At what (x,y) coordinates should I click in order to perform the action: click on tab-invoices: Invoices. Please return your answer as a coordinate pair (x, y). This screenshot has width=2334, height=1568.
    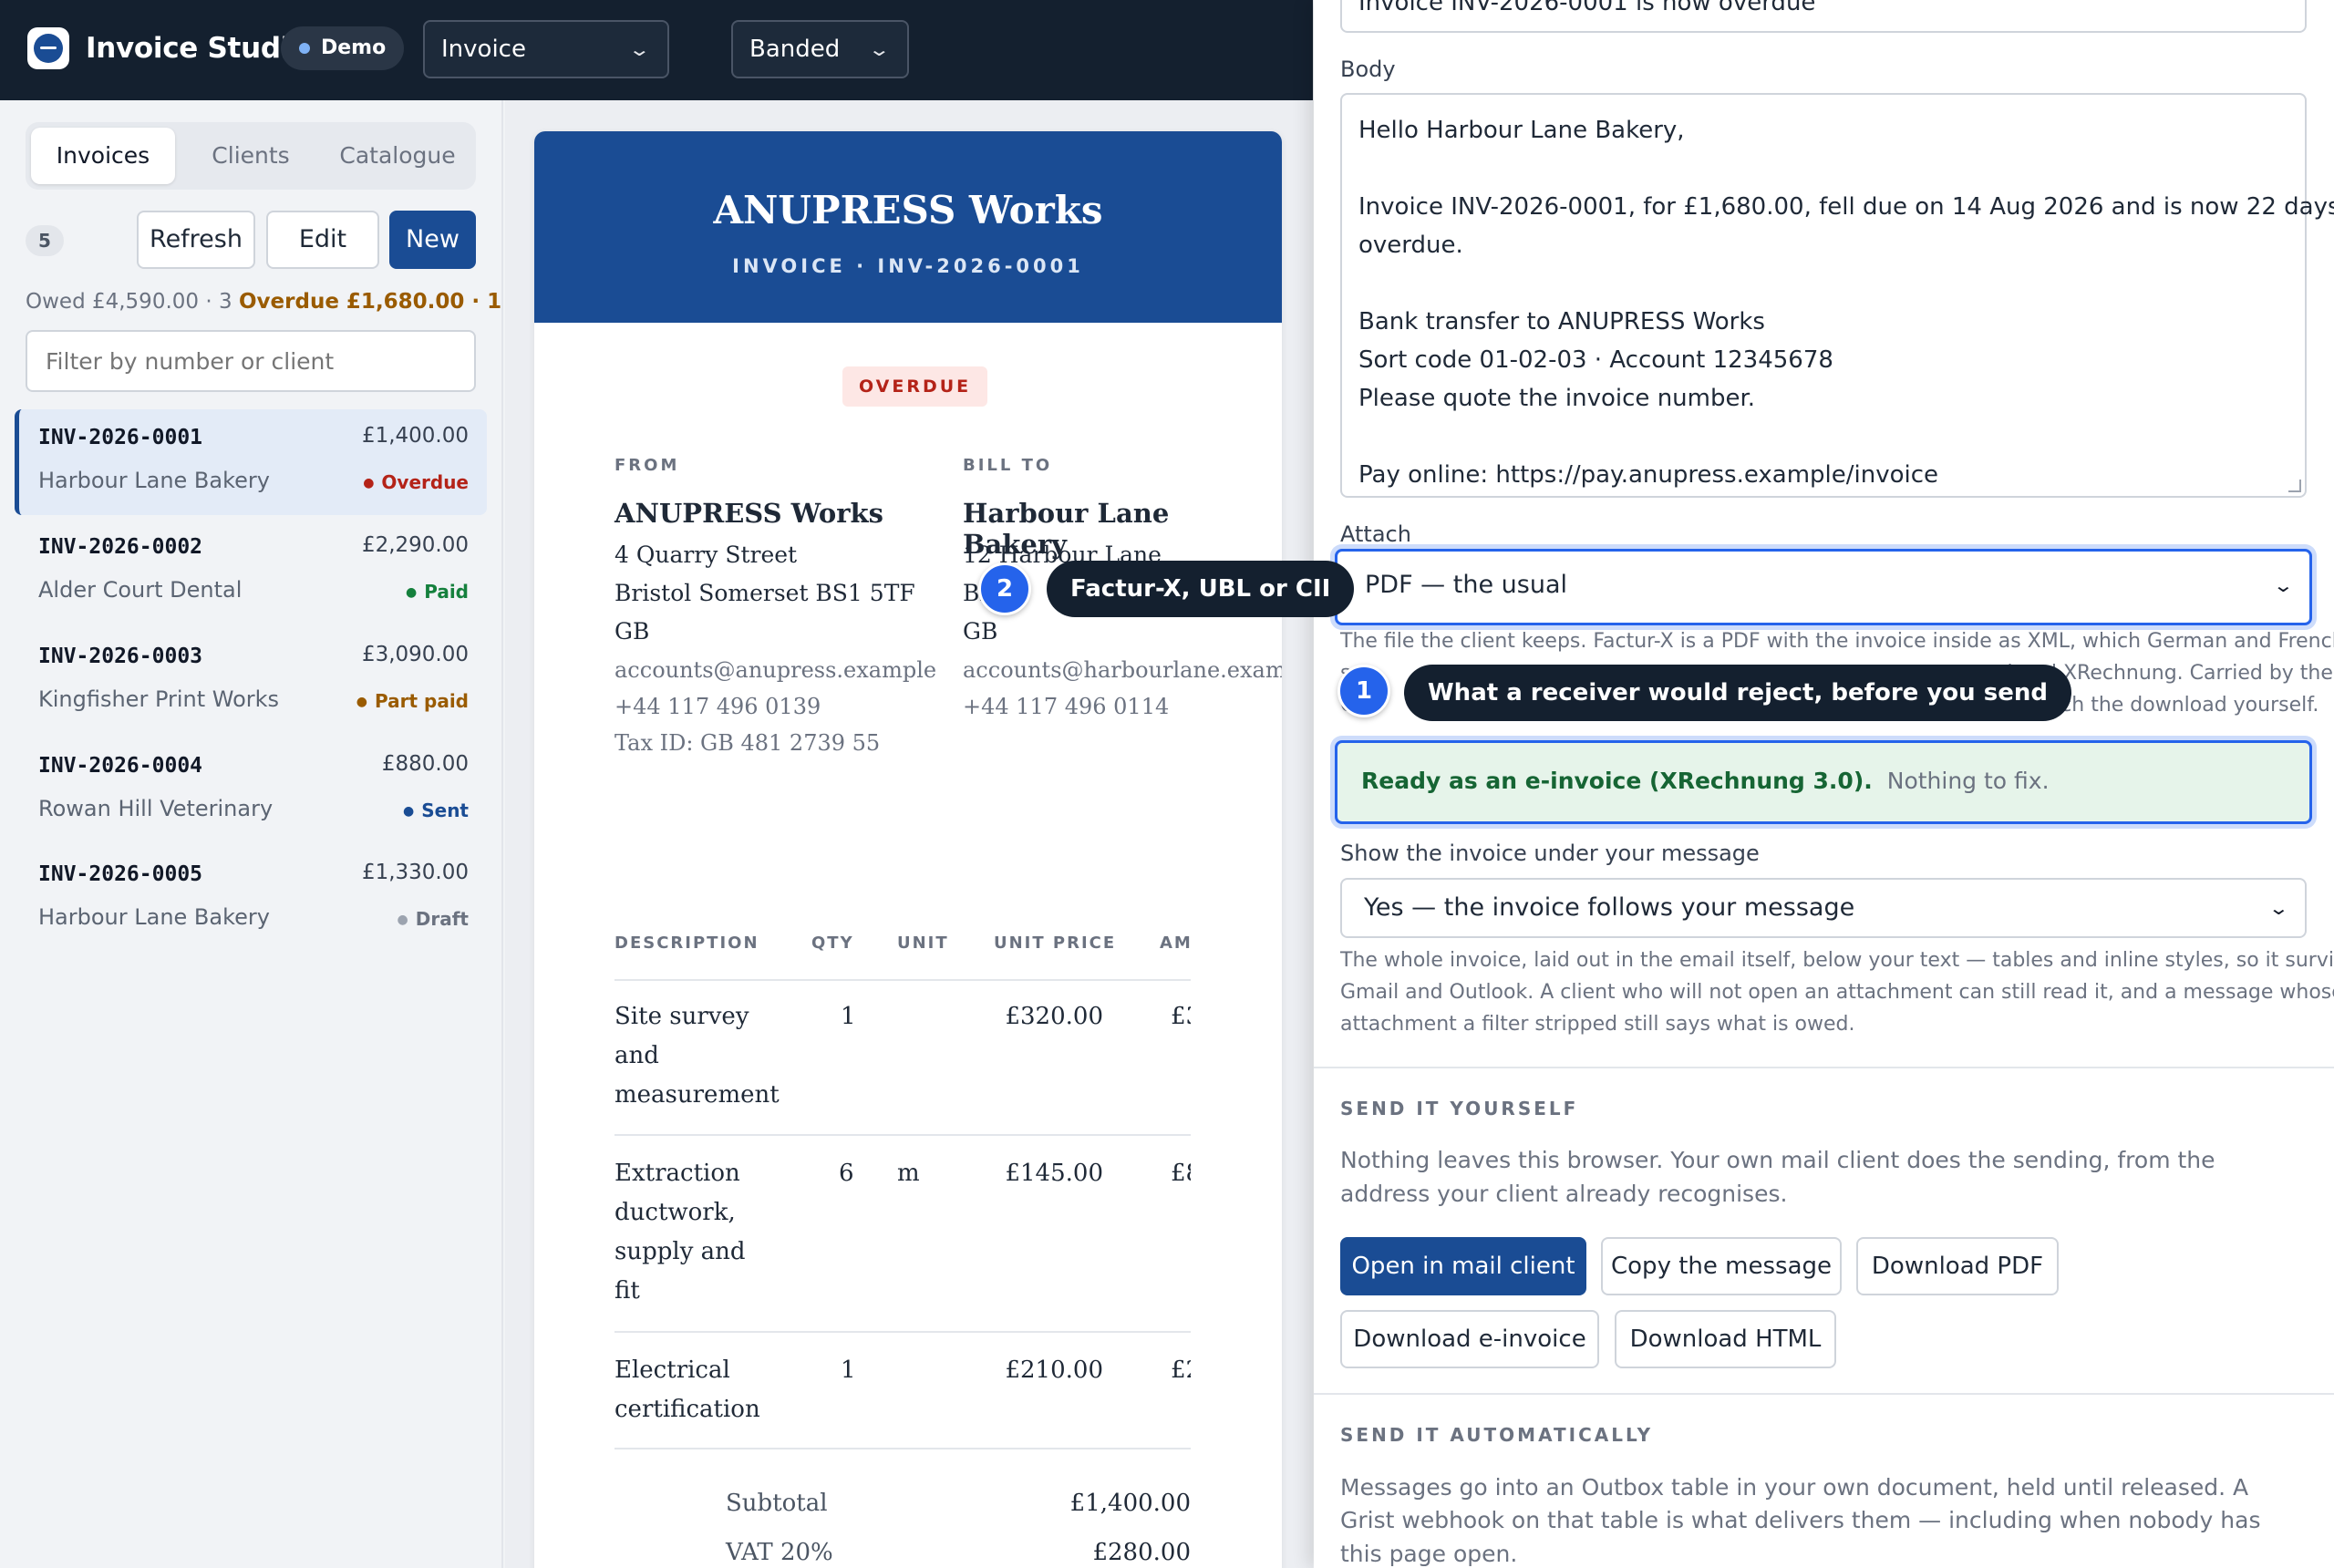
    Looking at the image, I should click on (103, 156).